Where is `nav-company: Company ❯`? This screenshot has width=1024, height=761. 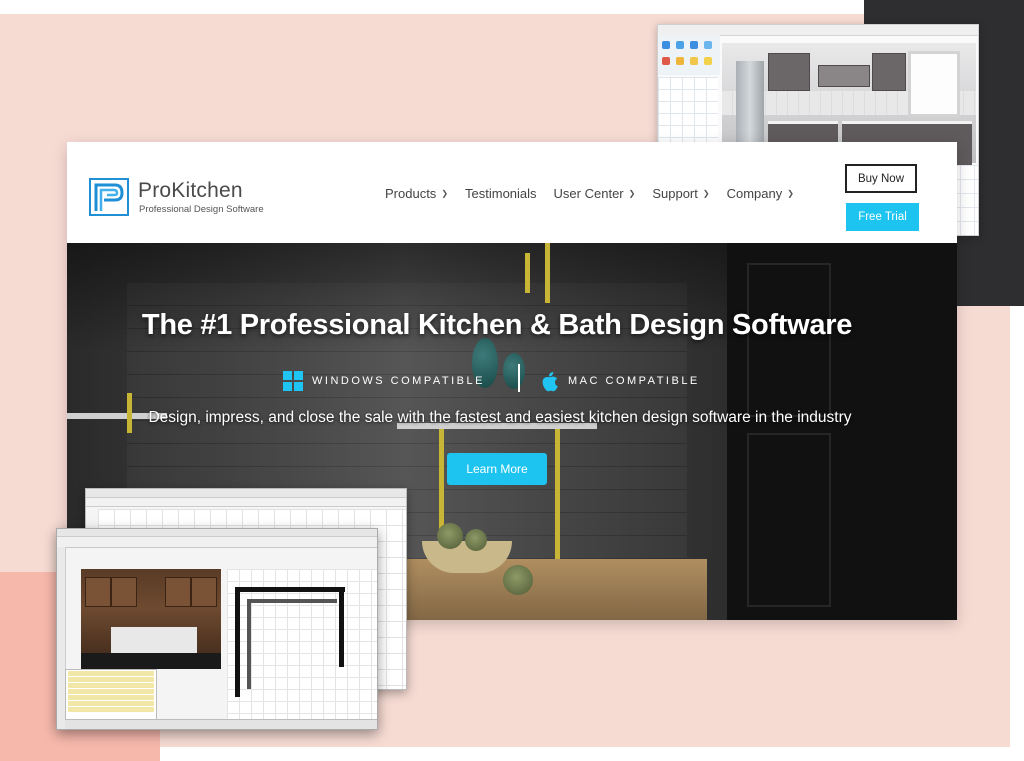 nav-company: Company ❯ is located at coordinates (760, 193).